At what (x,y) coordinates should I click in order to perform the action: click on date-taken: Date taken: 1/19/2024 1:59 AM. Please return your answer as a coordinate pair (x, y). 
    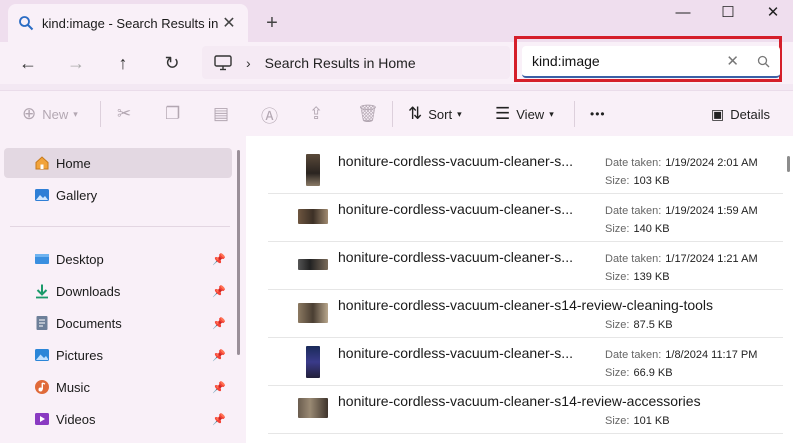
    Looking at the image, I should click on (681, 211).